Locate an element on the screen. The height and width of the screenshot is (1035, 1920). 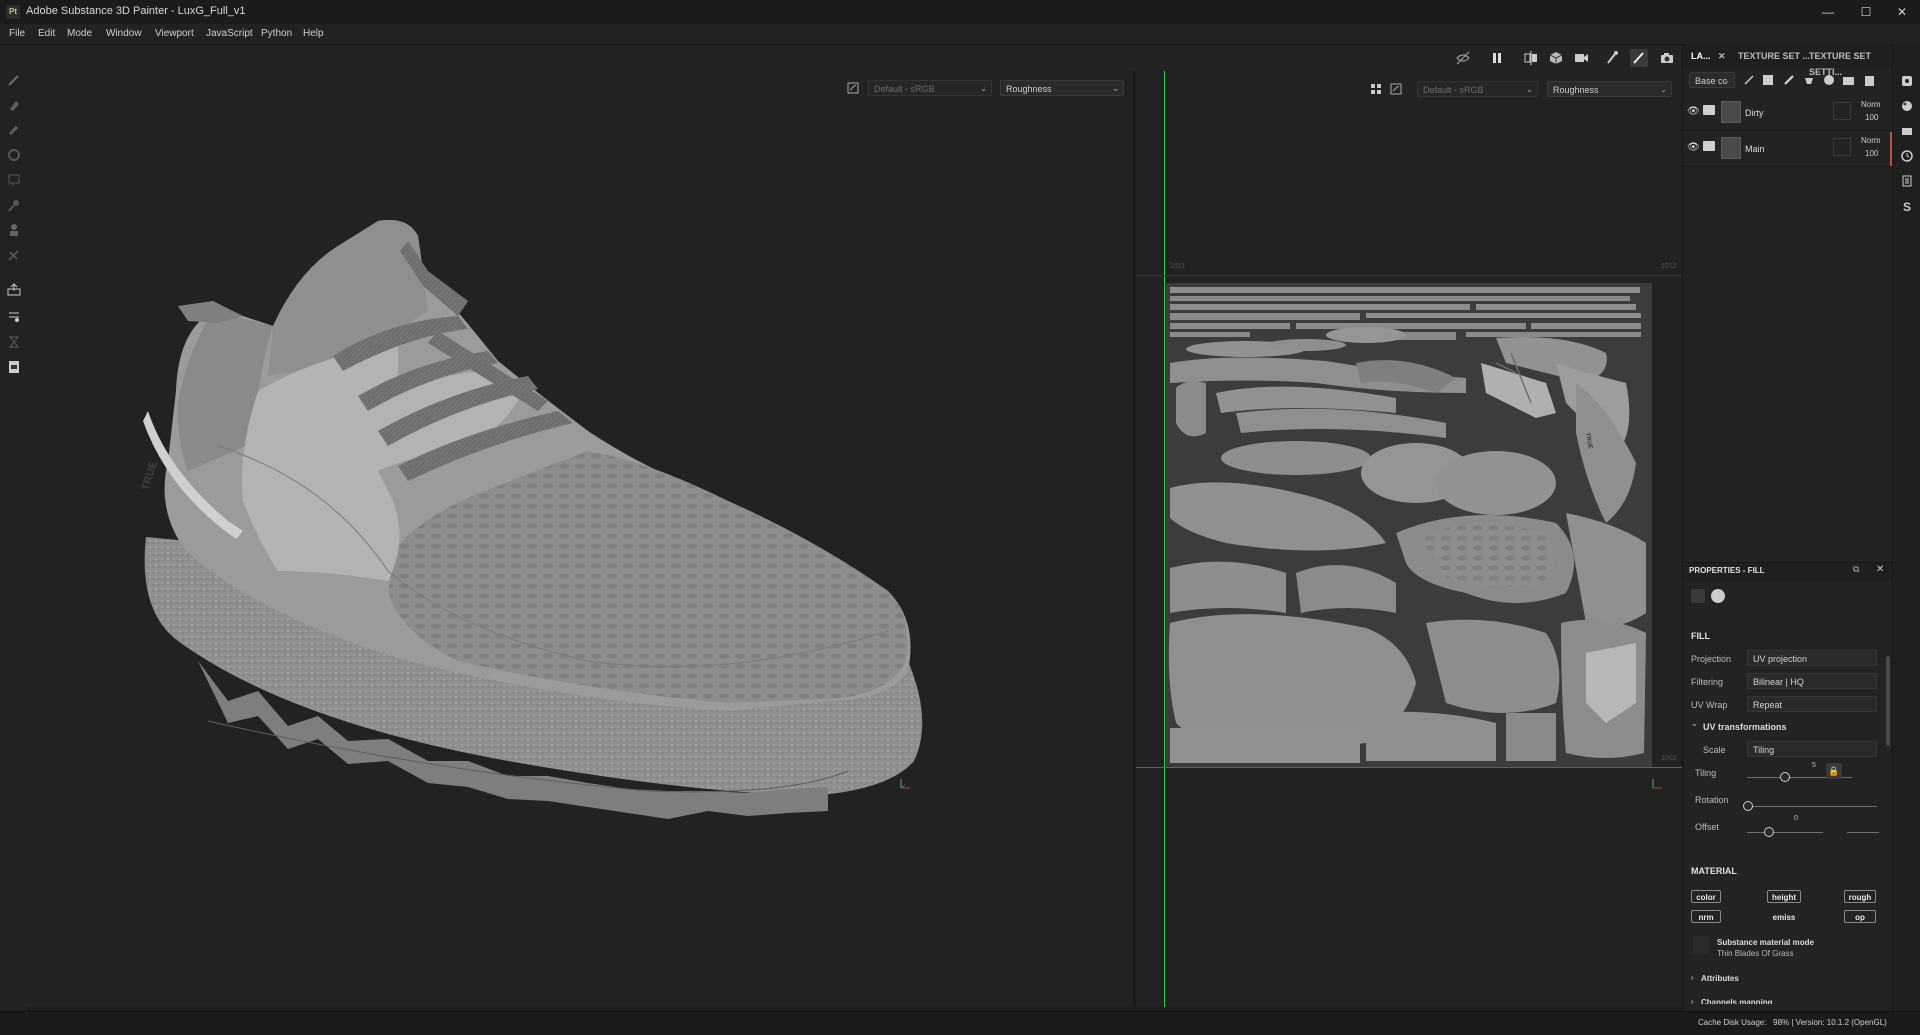
menu-edit: Edit is located at coordinates (46, 33).